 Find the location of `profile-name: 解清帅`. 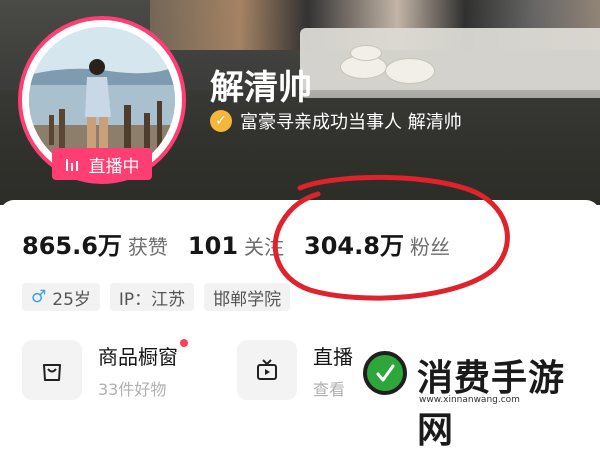

profile-name: 解清帅 is located at coordinates (261, 88).